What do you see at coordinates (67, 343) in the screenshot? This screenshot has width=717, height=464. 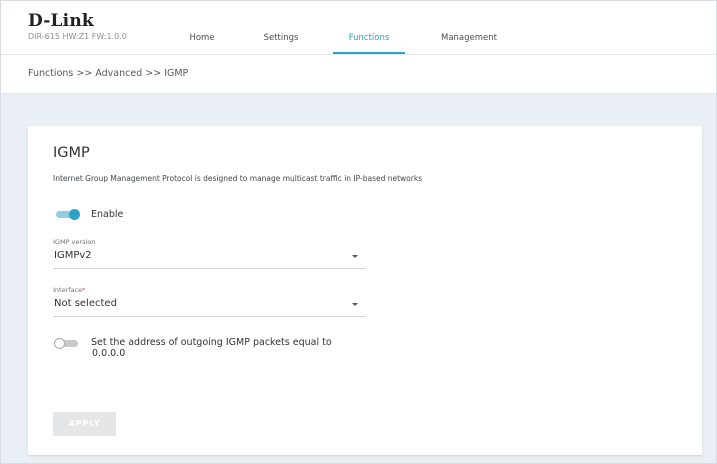 I see `outgoing-address-toggle` at bounding box center [67, 343].